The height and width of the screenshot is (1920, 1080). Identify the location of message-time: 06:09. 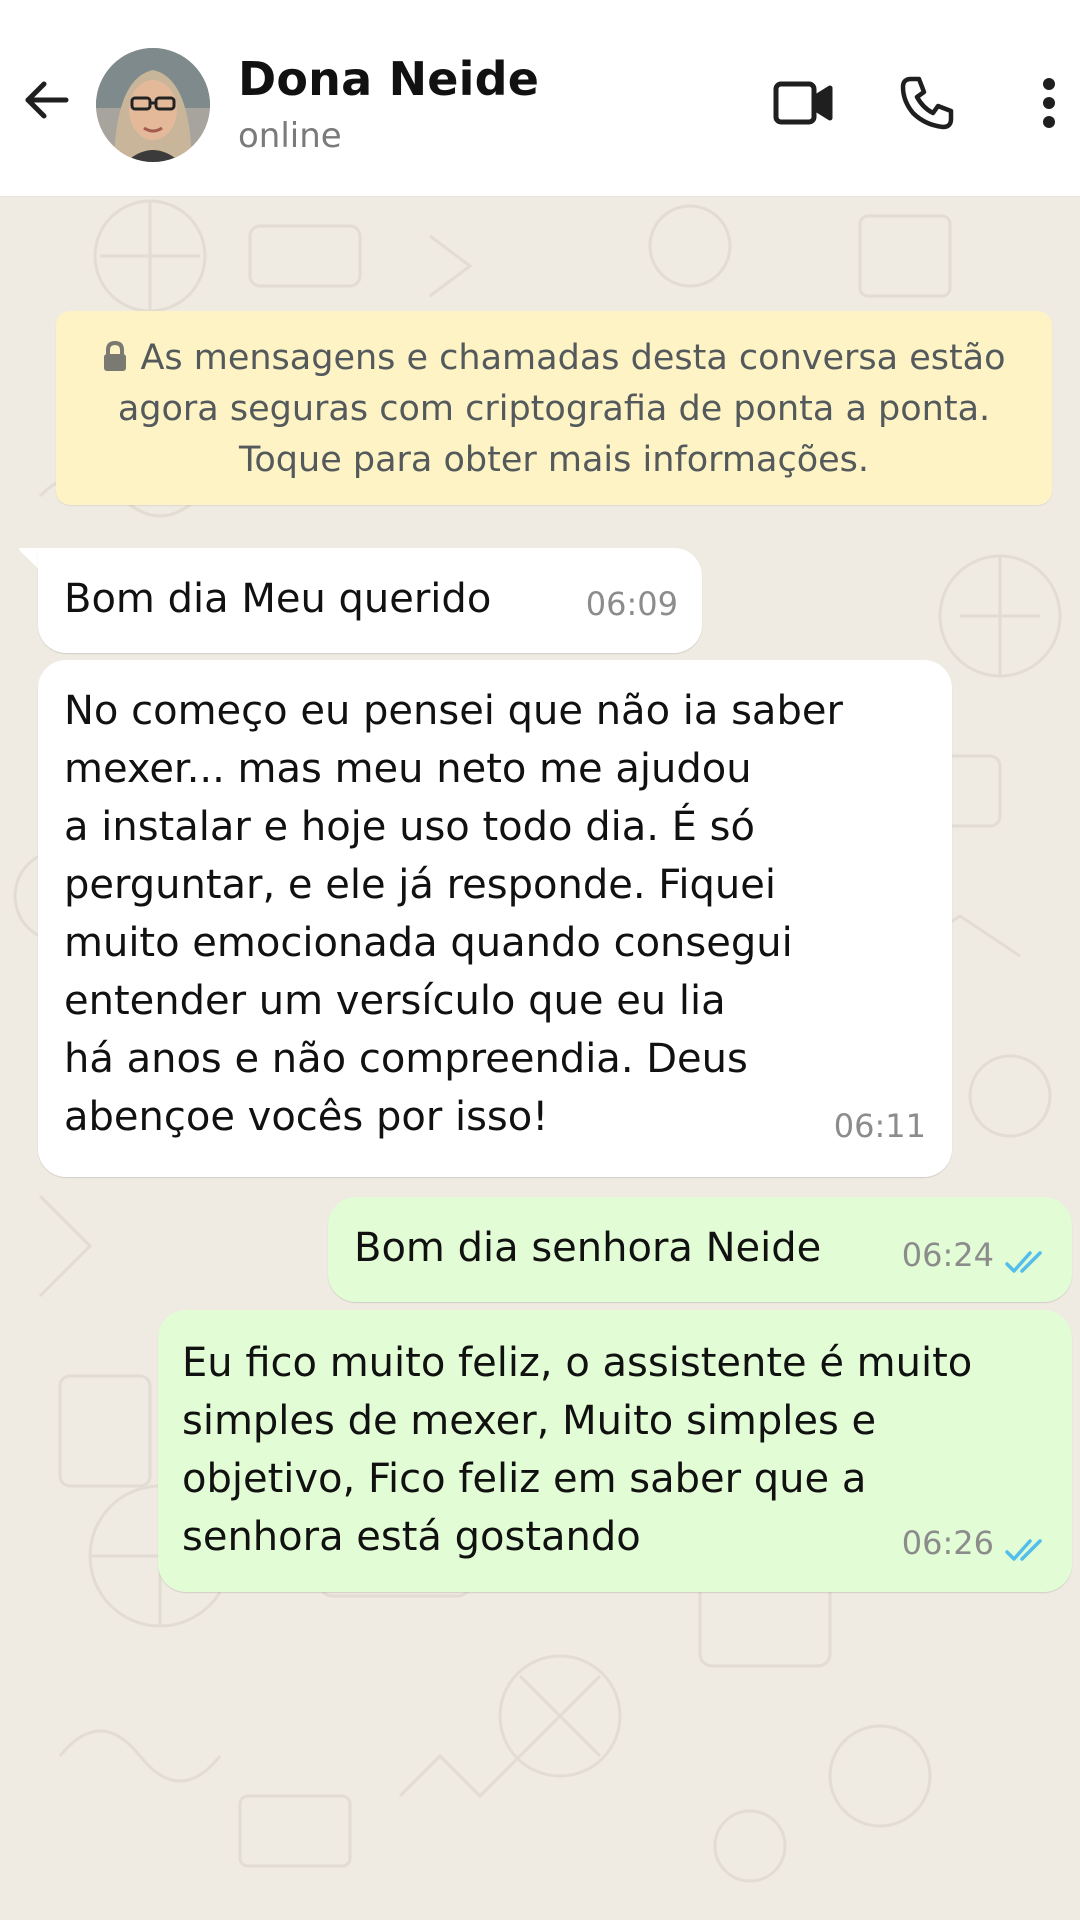
(631, 604).